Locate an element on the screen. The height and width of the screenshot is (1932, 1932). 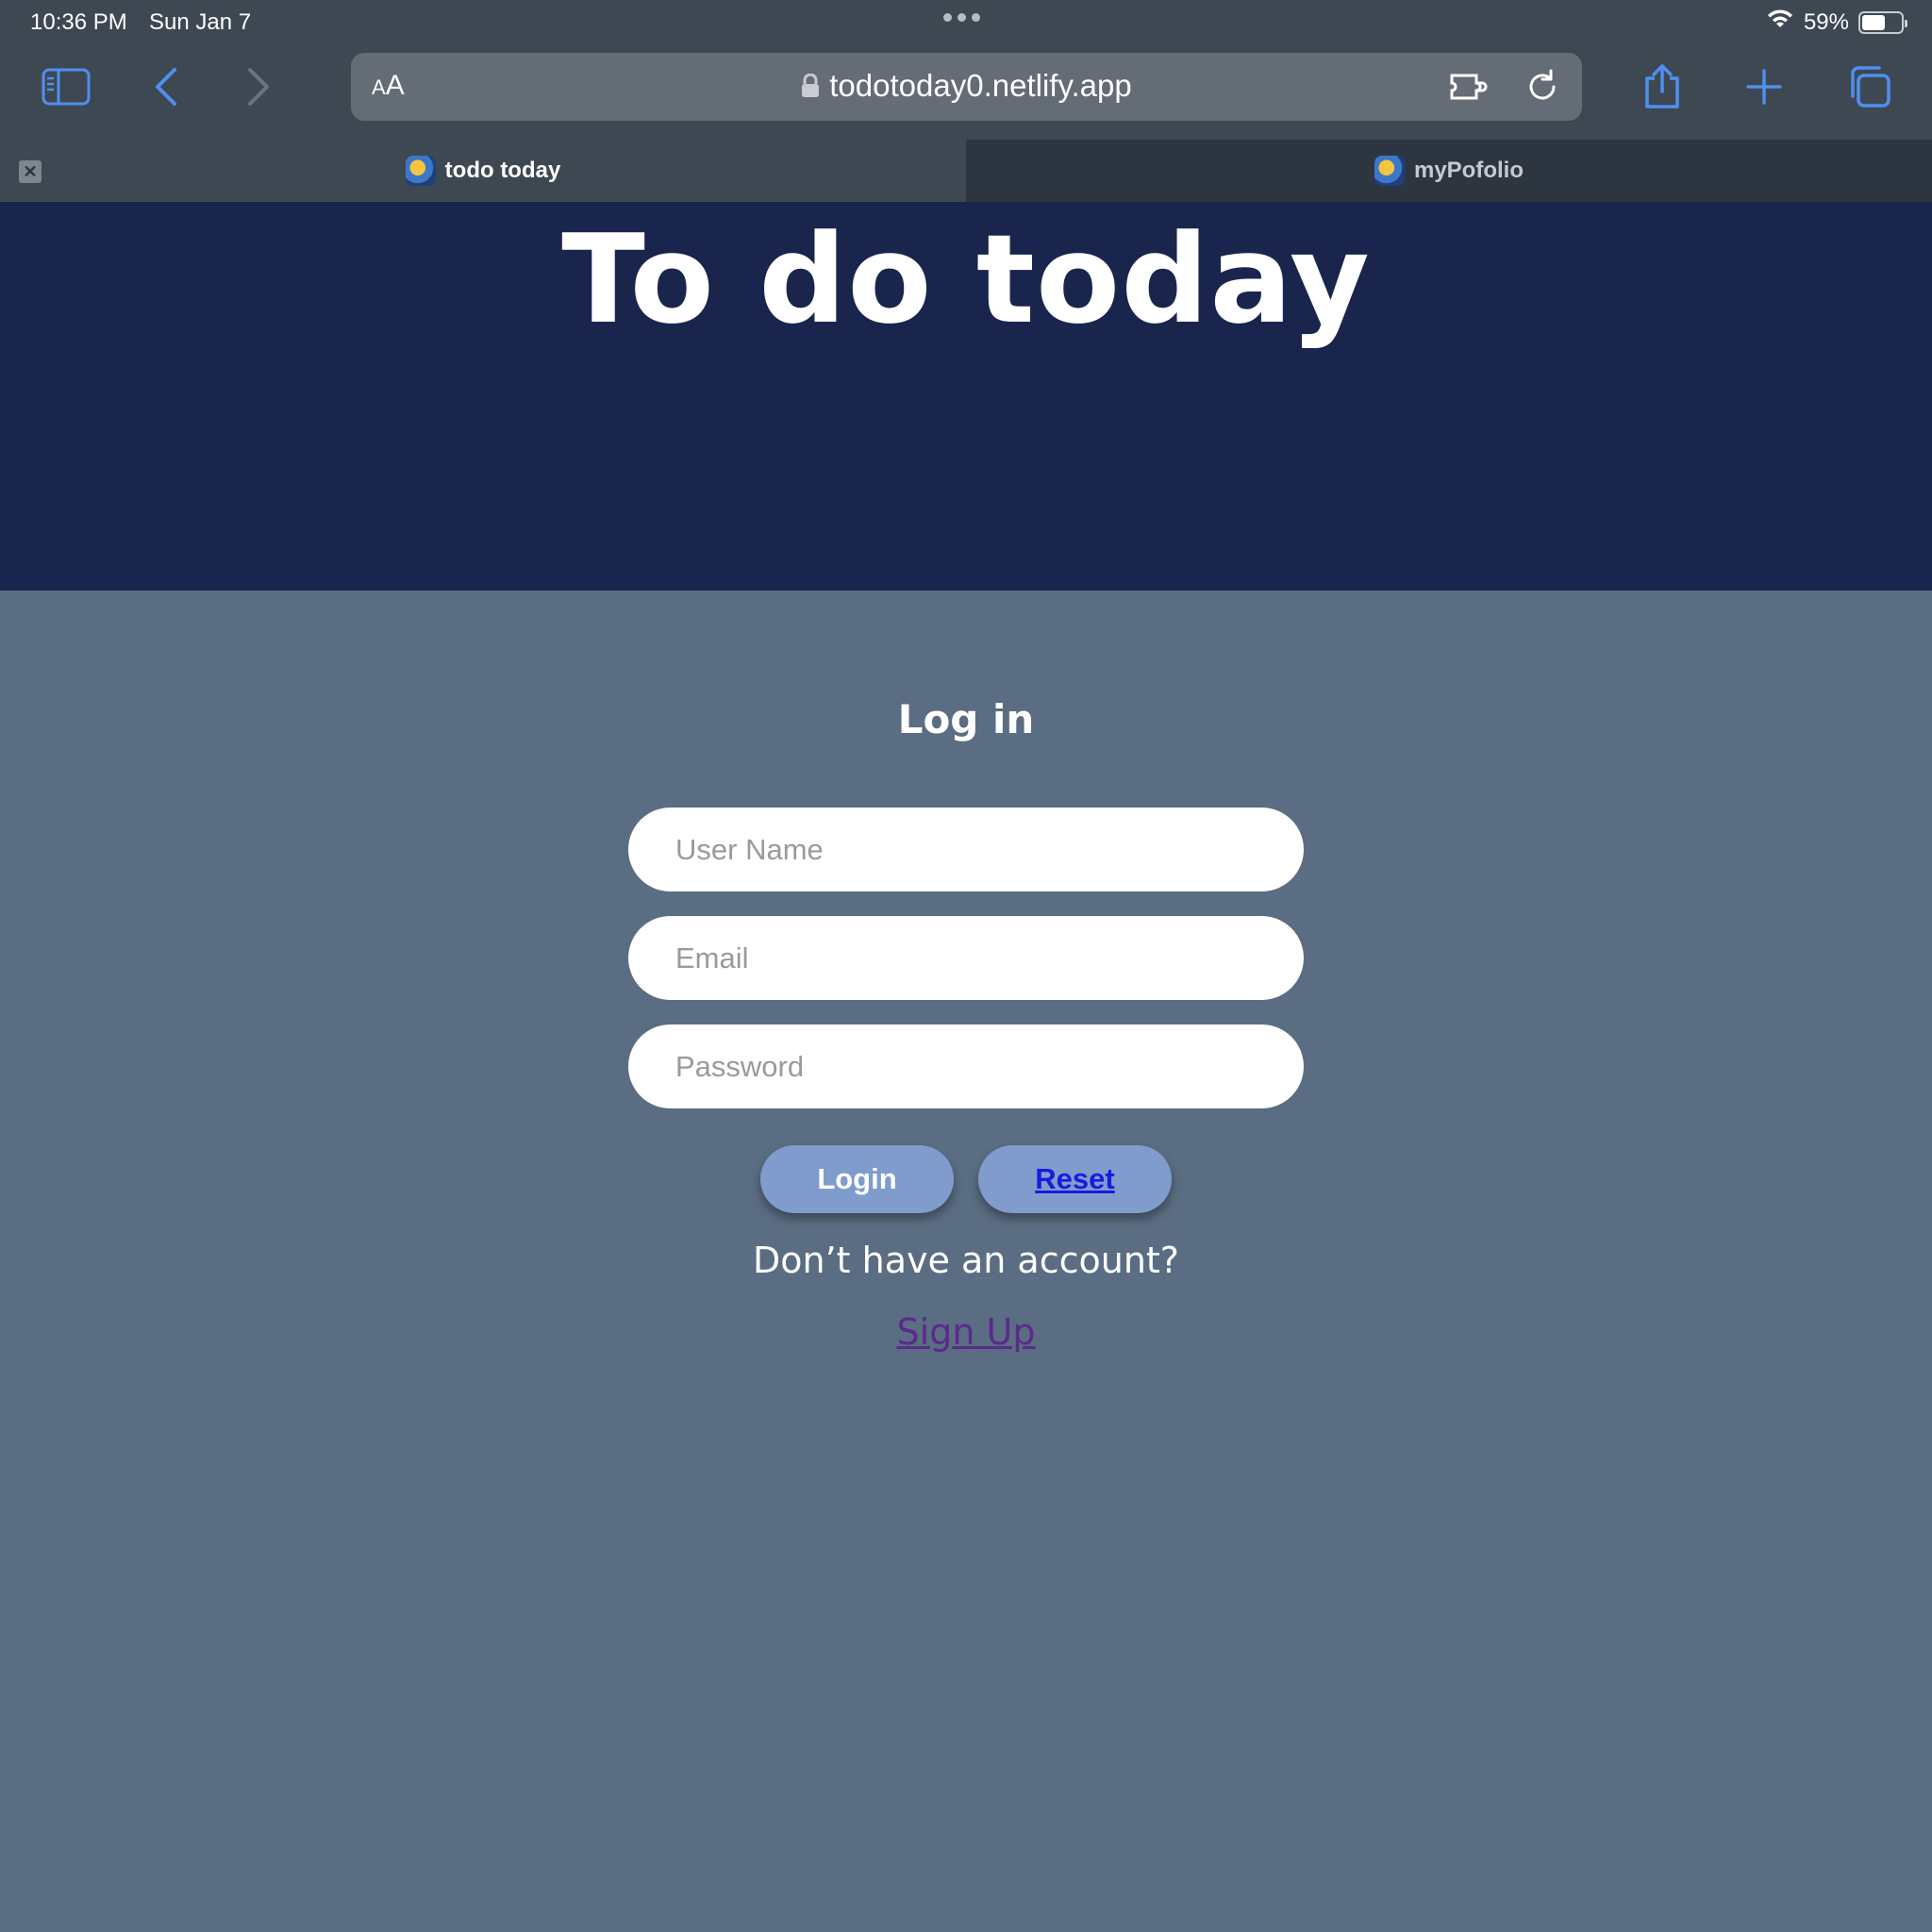
status-right: 59% is located at coordinates (1836, 23).